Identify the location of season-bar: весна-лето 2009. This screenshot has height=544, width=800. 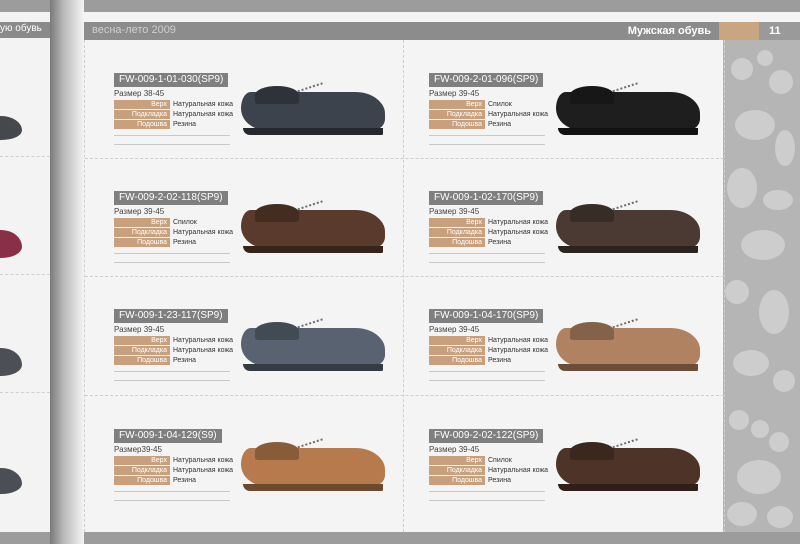
(199, 31).